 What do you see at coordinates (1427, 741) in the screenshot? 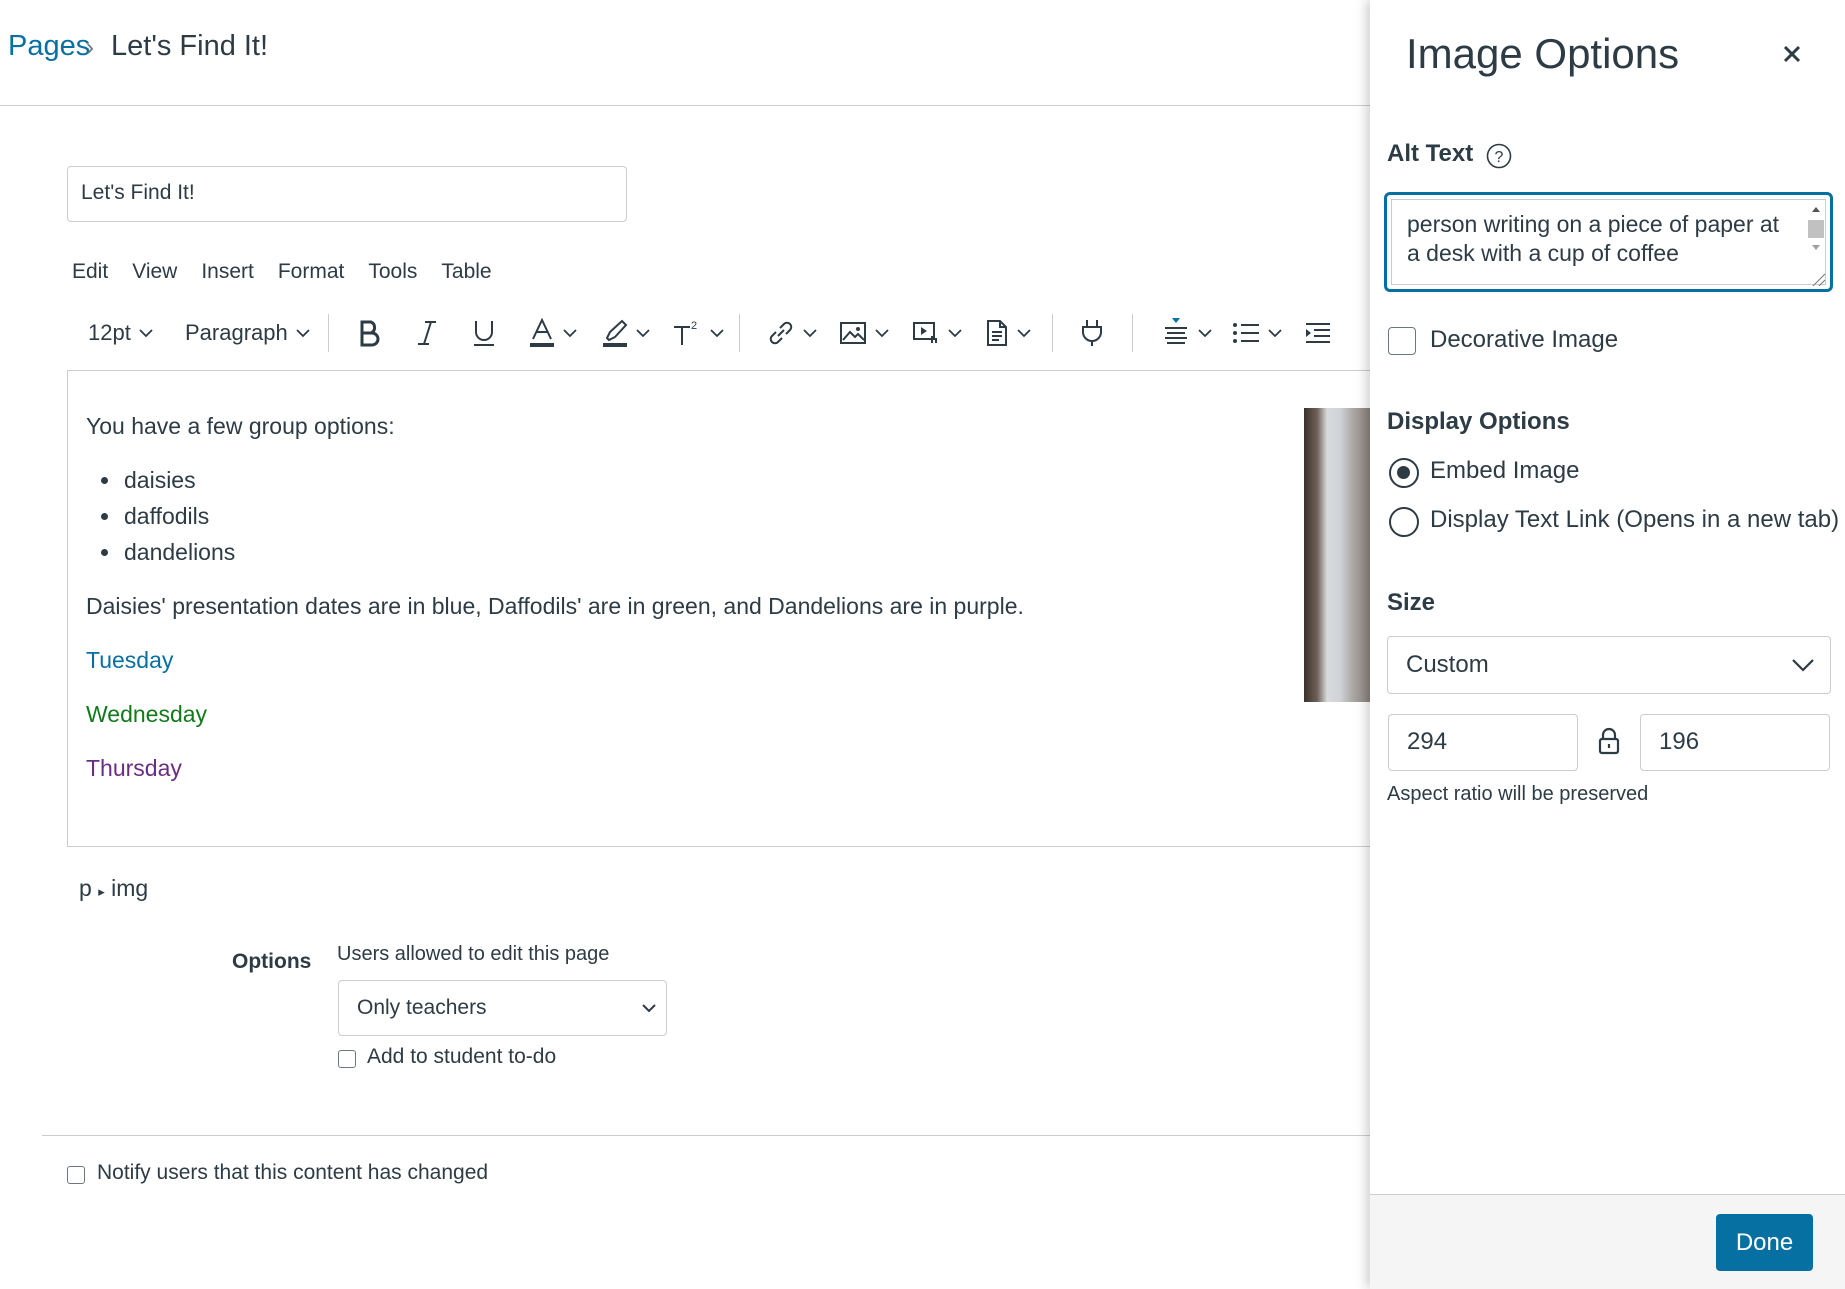
I see `width-value: 294` at bounding box center [1427, 741].